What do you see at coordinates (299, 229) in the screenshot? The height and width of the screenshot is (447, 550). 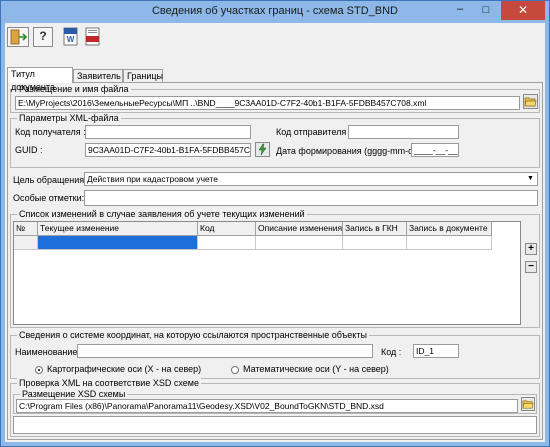 I see `col-header-description: Описание изменения` at bounding box center [299, 229].